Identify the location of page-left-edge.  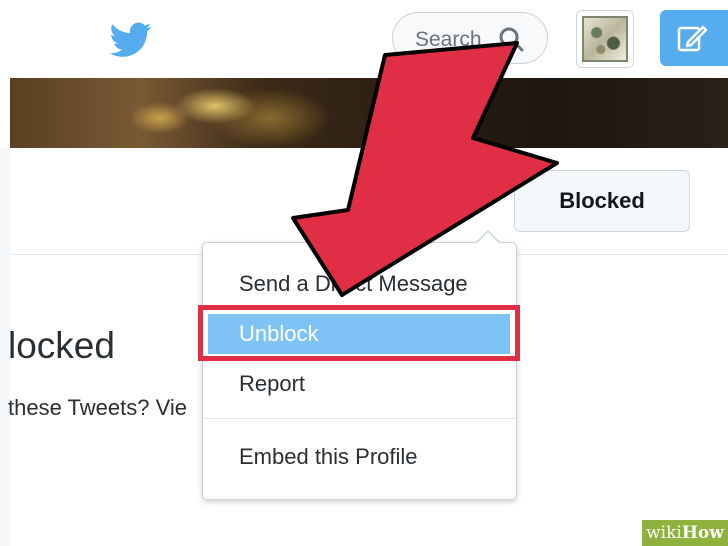
(5, 113).